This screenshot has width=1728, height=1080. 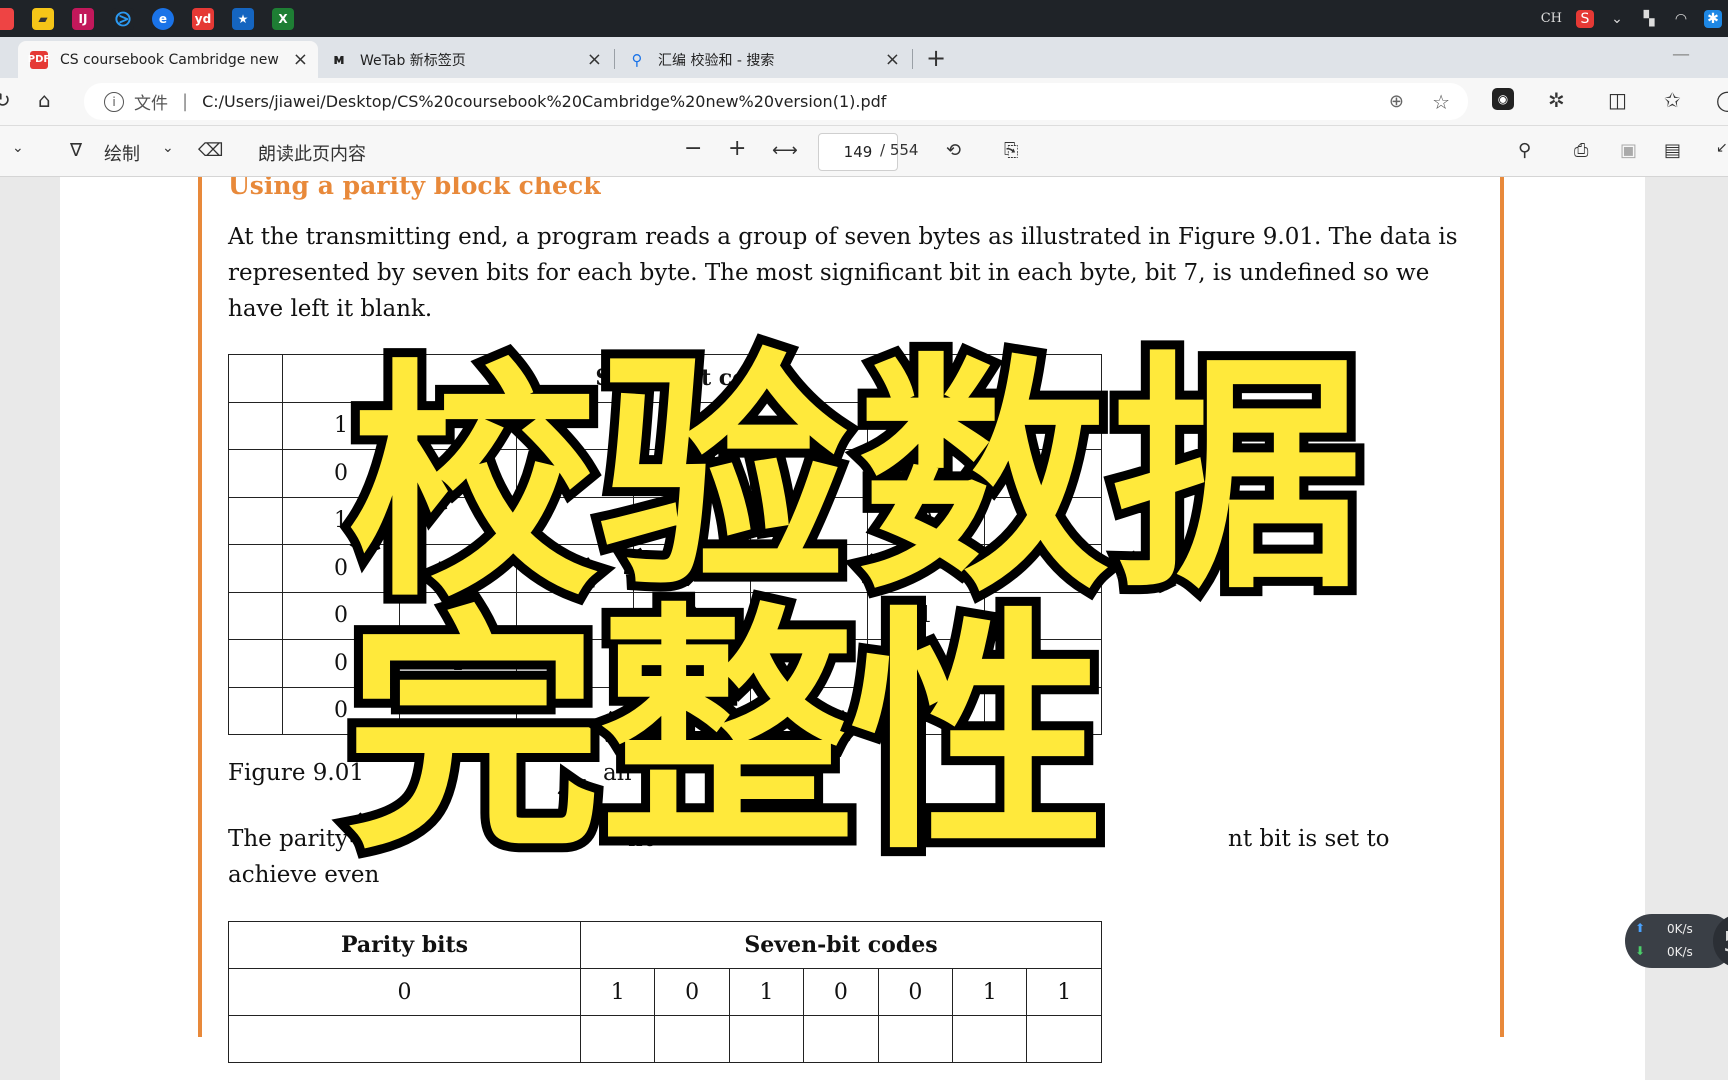 What do you see at coordinates (404, 945) in the screenshot?
I see `table-header: Parity bits` at bounding box center [404, 945].